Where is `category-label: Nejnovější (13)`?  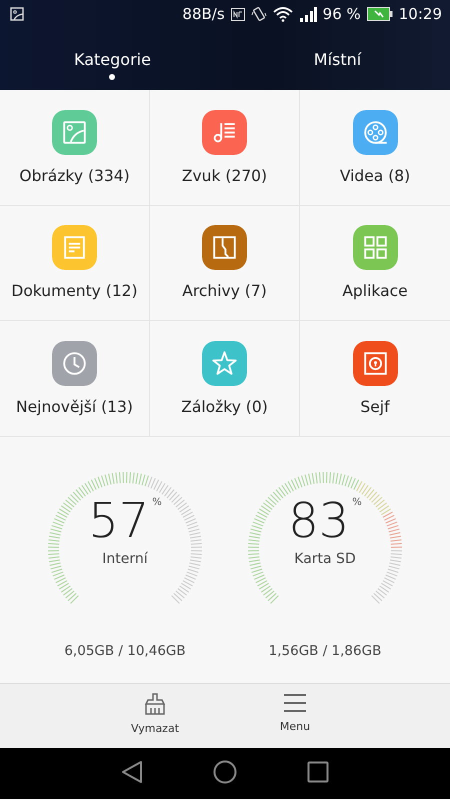
category-label: Nejnovější (13) is located at coordinates (74, 407).